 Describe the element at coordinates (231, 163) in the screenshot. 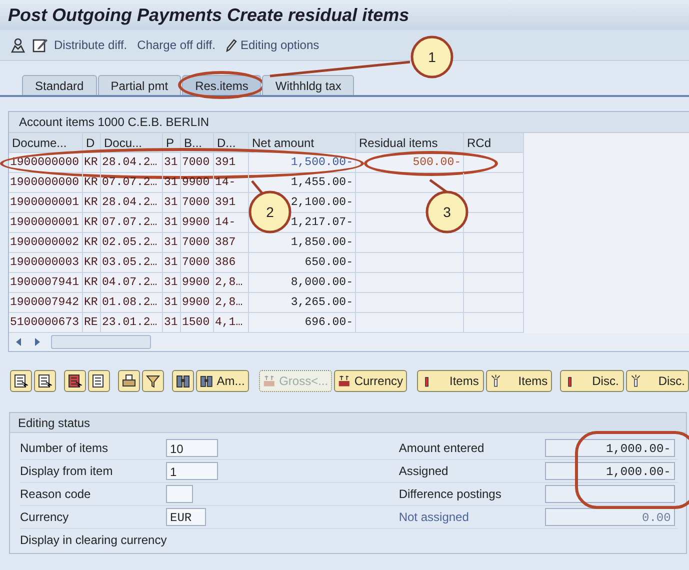

I see `table-cell: 391` at that location.